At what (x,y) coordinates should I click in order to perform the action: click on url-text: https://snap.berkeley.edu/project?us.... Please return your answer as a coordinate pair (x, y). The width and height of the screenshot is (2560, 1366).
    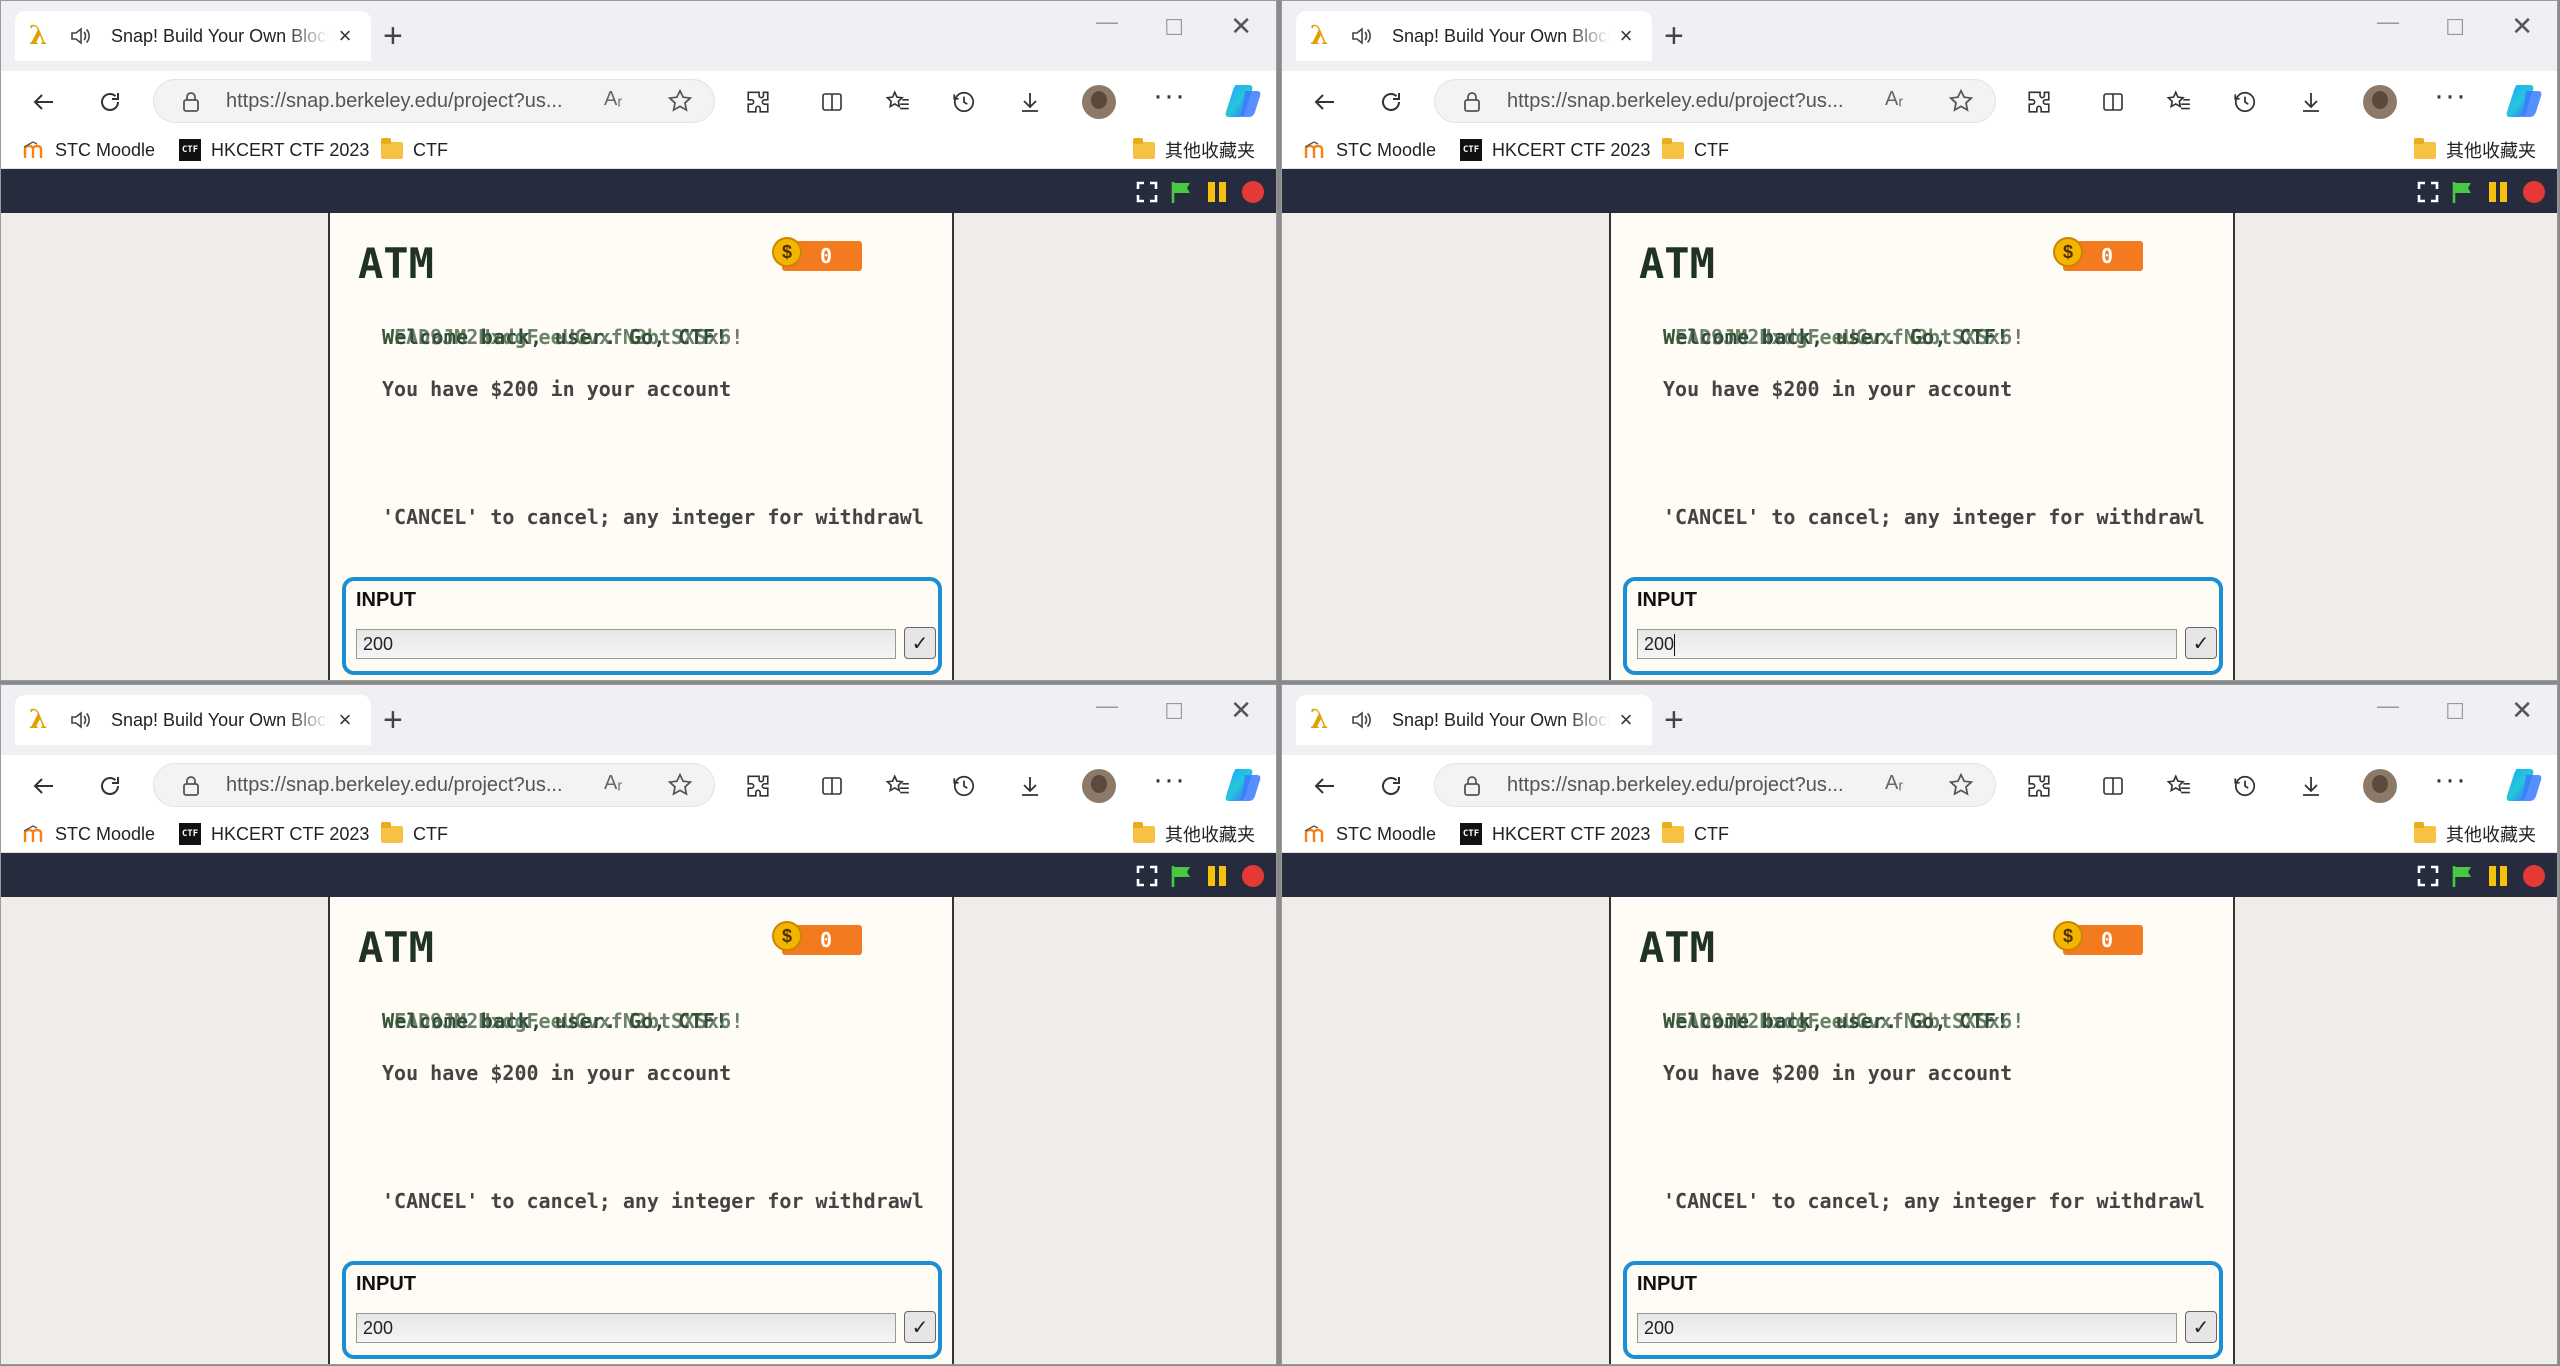
    Looking at the image, I should click on (1675, 785).